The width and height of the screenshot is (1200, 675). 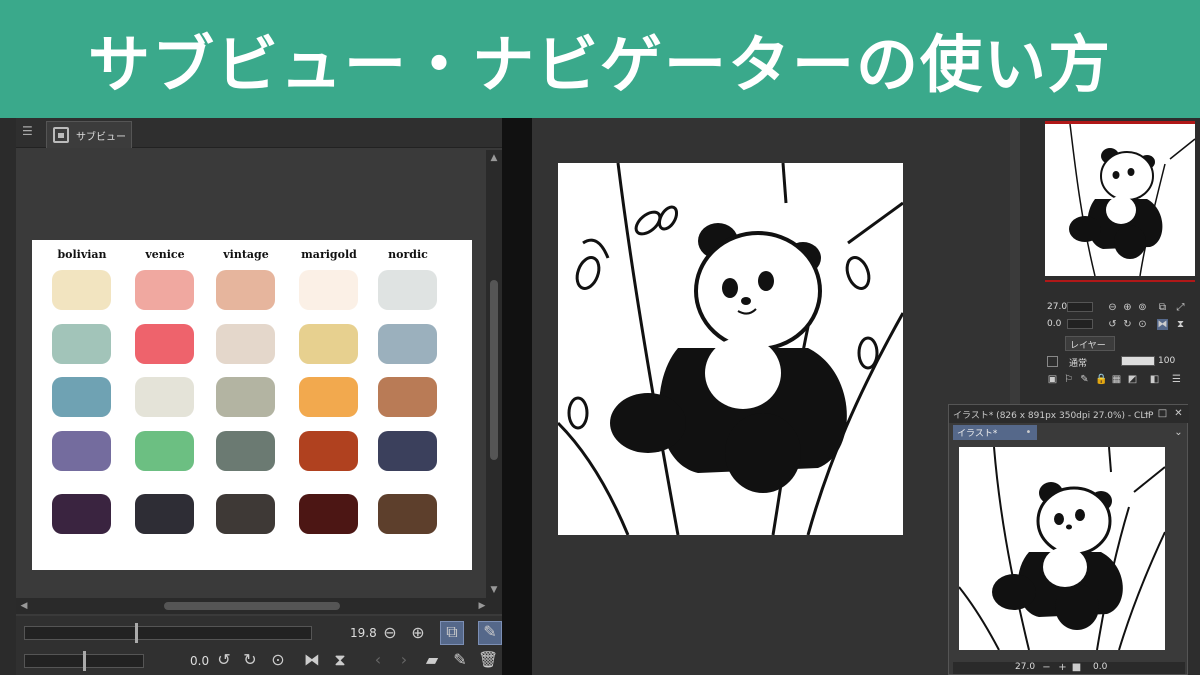 I want to click on rotate-right-icon: ↻, so click(x=250, y=660).